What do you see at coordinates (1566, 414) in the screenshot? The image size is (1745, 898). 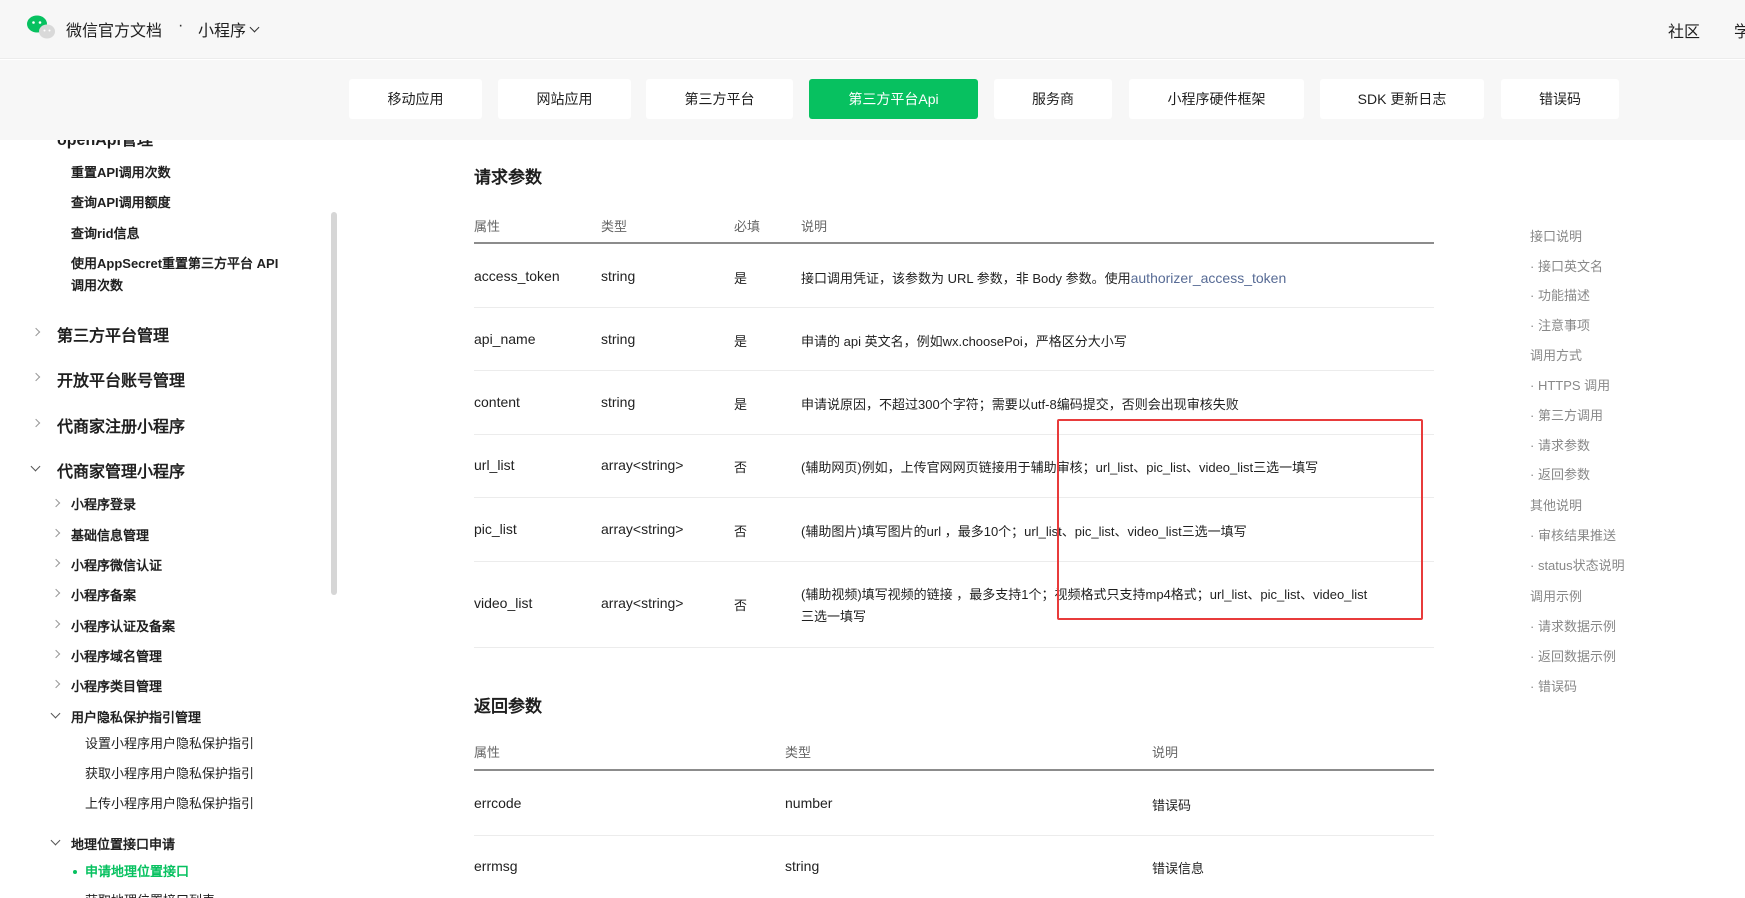 I see `toc-item-third-party-call: · 第三方调用` at bounding box center [1566, 414].